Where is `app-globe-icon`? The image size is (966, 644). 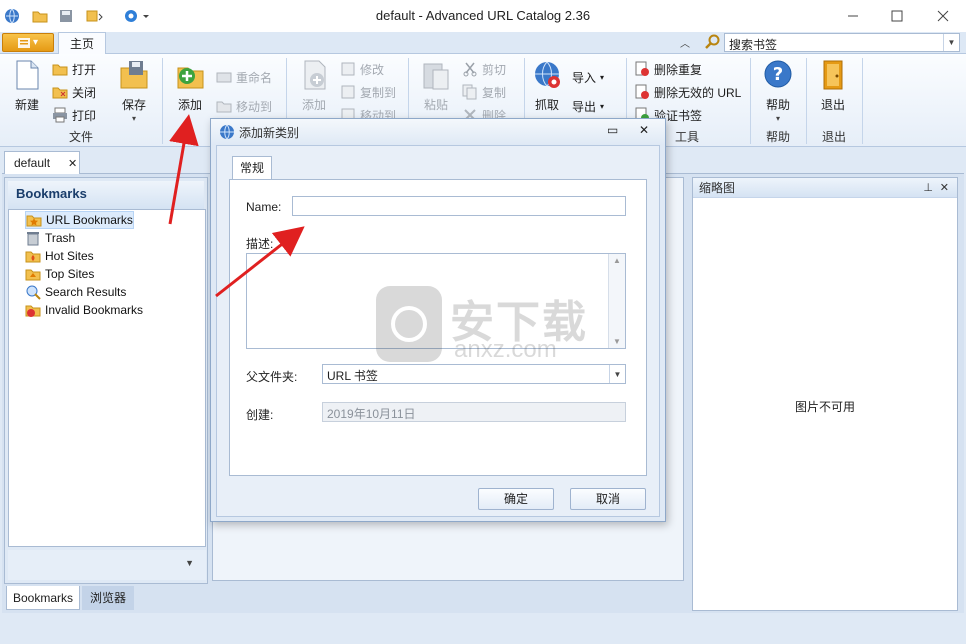
app-globe-icon is located at coordinates (12, 16).